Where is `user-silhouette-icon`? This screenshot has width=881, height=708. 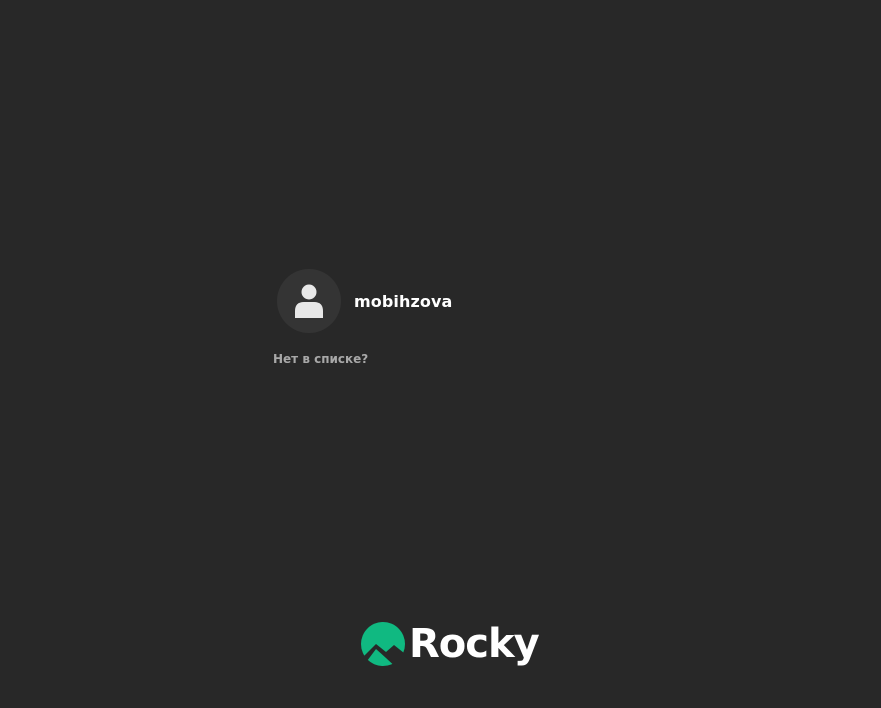 user-silhouette-icon is located at coordinates (309, 301).